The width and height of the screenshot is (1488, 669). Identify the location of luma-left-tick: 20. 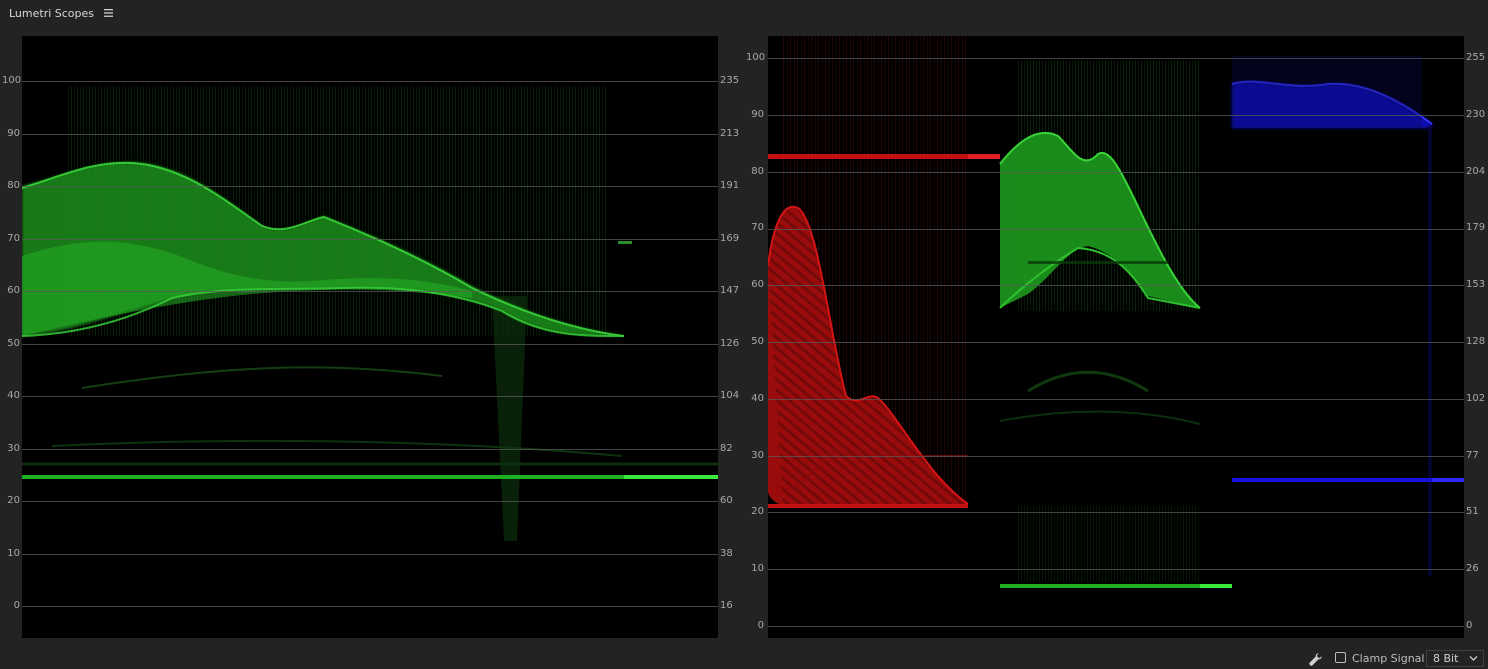
(13, 500).